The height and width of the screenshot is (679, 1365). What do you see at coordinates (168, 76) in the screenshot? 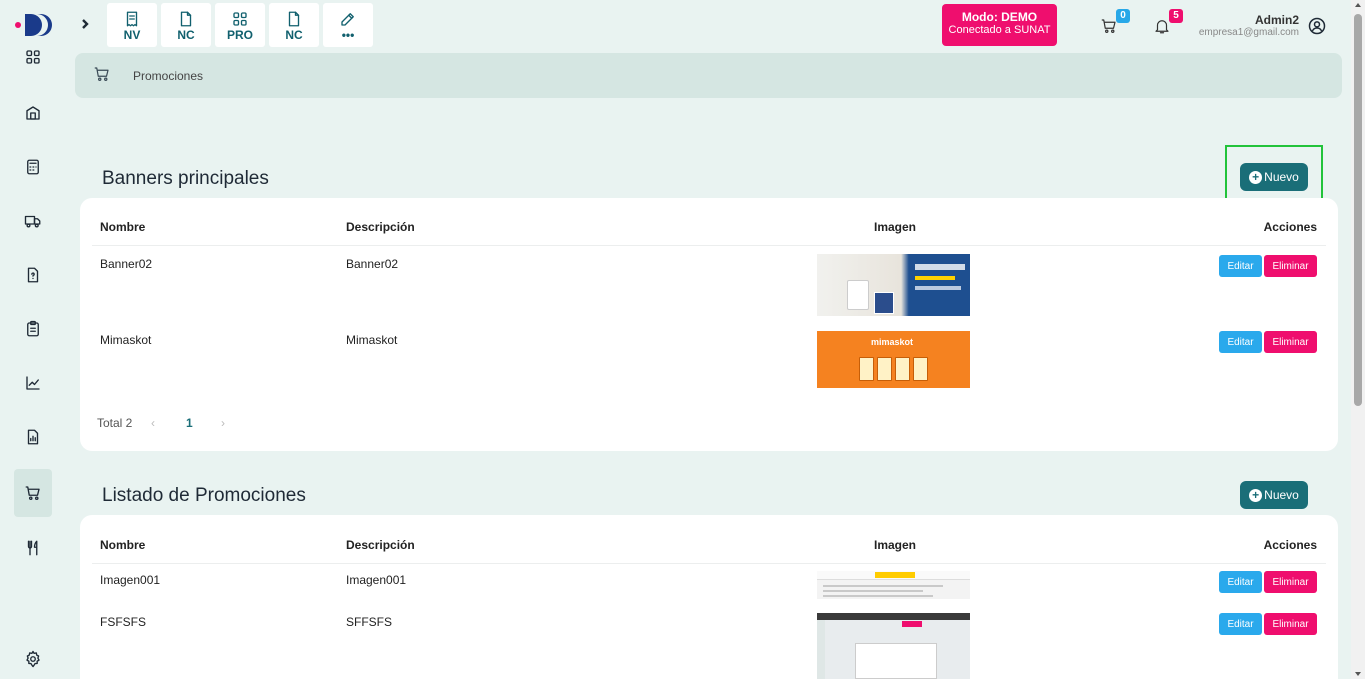
I see `breadcrumb-label: Promociones` at bounding box center [168, 76].